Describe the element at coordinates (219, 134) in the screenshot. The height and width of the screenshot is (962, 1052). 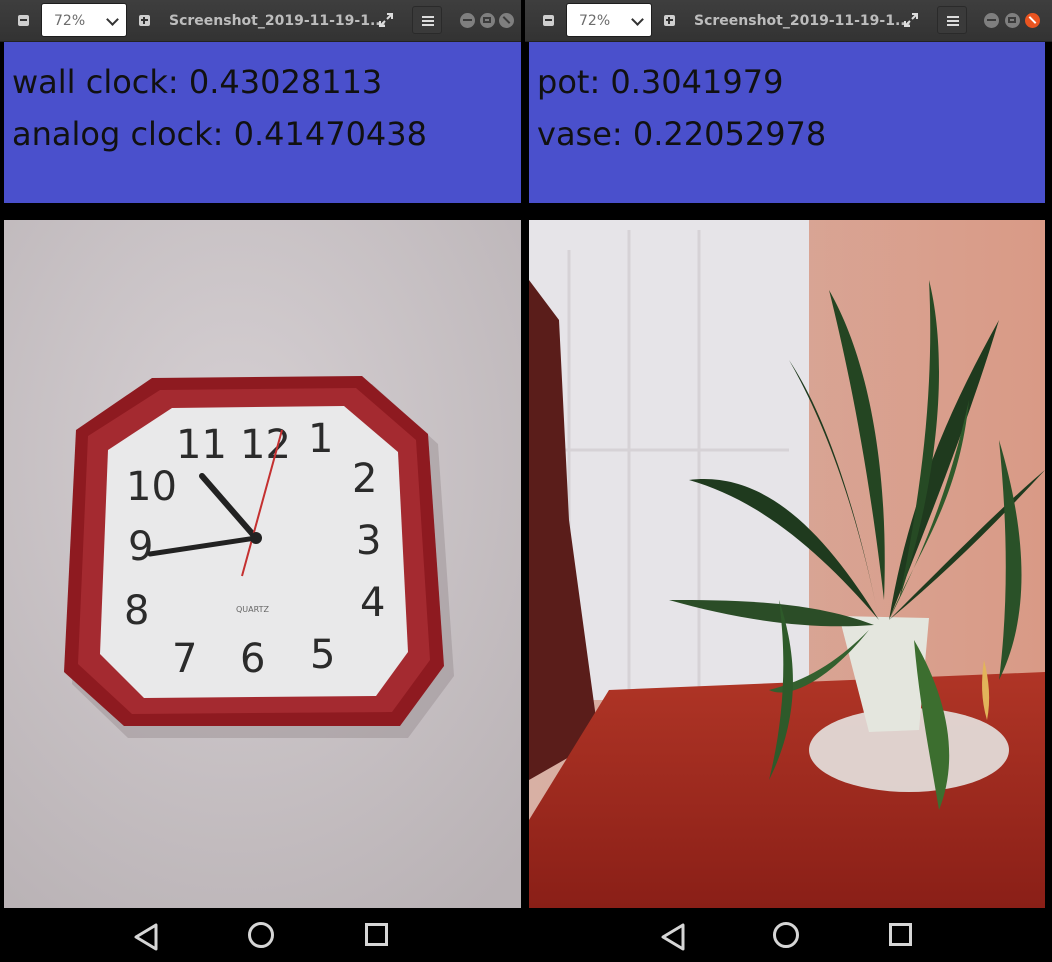
I see `result-line: analog clock: 0.41470438` at that location.